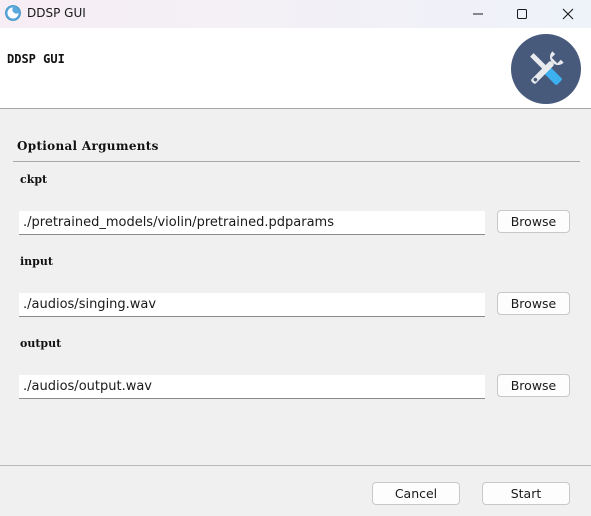 This screenshot has height=516, width=591. What do you see at coordinates (416, 493) in the screenshot?
I see `cancel-button: Cancel` at bounding box center [416, 493].